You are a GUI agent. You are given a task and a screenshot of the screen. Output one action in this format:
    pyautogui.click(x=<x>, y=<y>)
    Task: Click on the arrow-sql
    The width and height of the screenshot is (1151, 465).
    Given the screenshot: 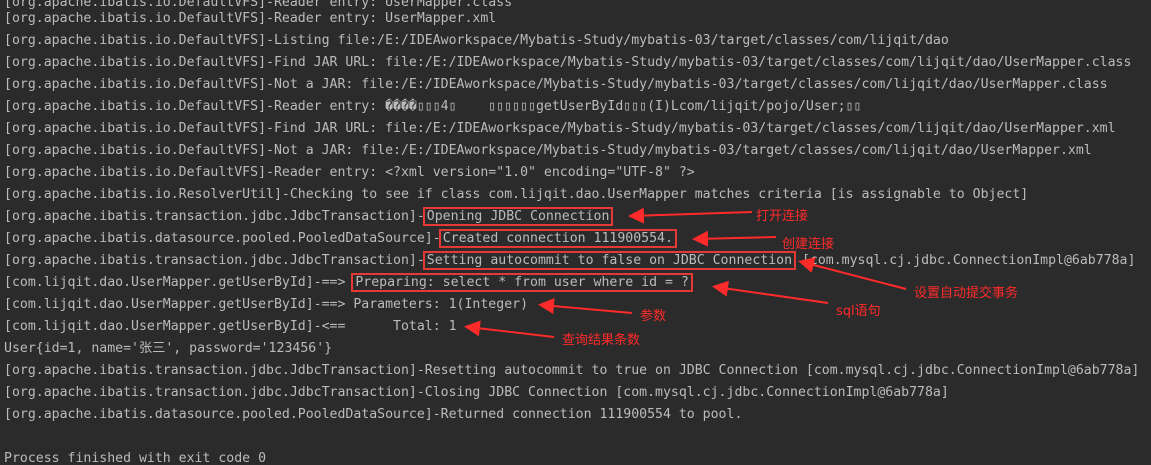 What is the action you would take?
    pyautogui.click(x=770, y=292)
    